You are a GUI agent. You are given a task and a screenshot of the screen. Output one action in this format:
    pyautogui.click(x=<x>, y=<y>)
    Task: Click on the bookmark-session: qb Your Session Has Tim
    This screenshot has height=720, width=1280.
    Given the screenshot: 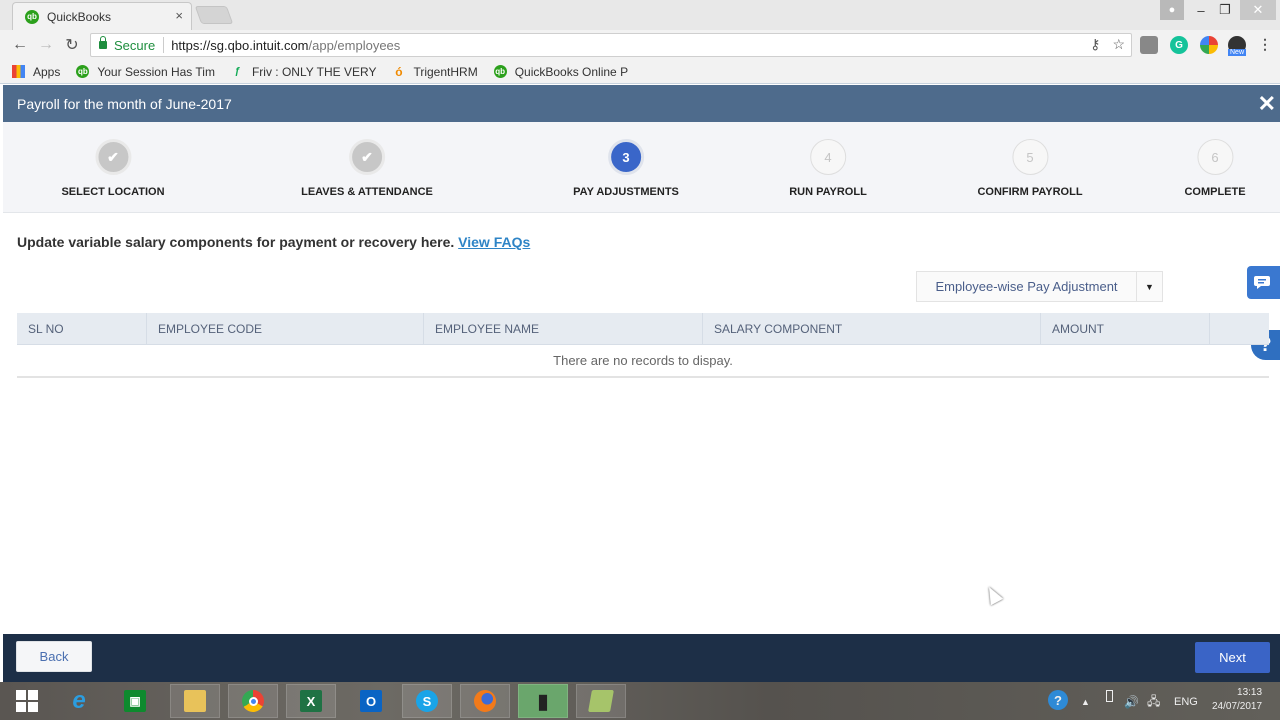 What is the action you would take?
    pyautogui.click(x=145, y=72)
    